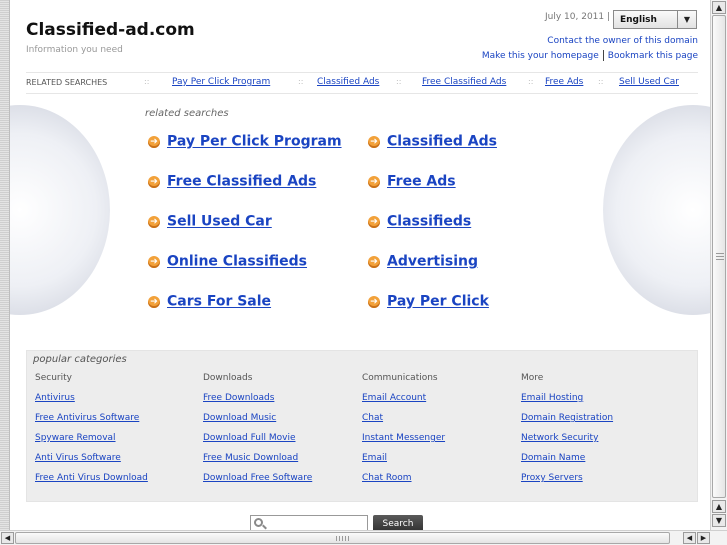  Describe the element at coordinates (719, 520) in the screenshot. I see `scroll-down-icon: ▼` at that location.